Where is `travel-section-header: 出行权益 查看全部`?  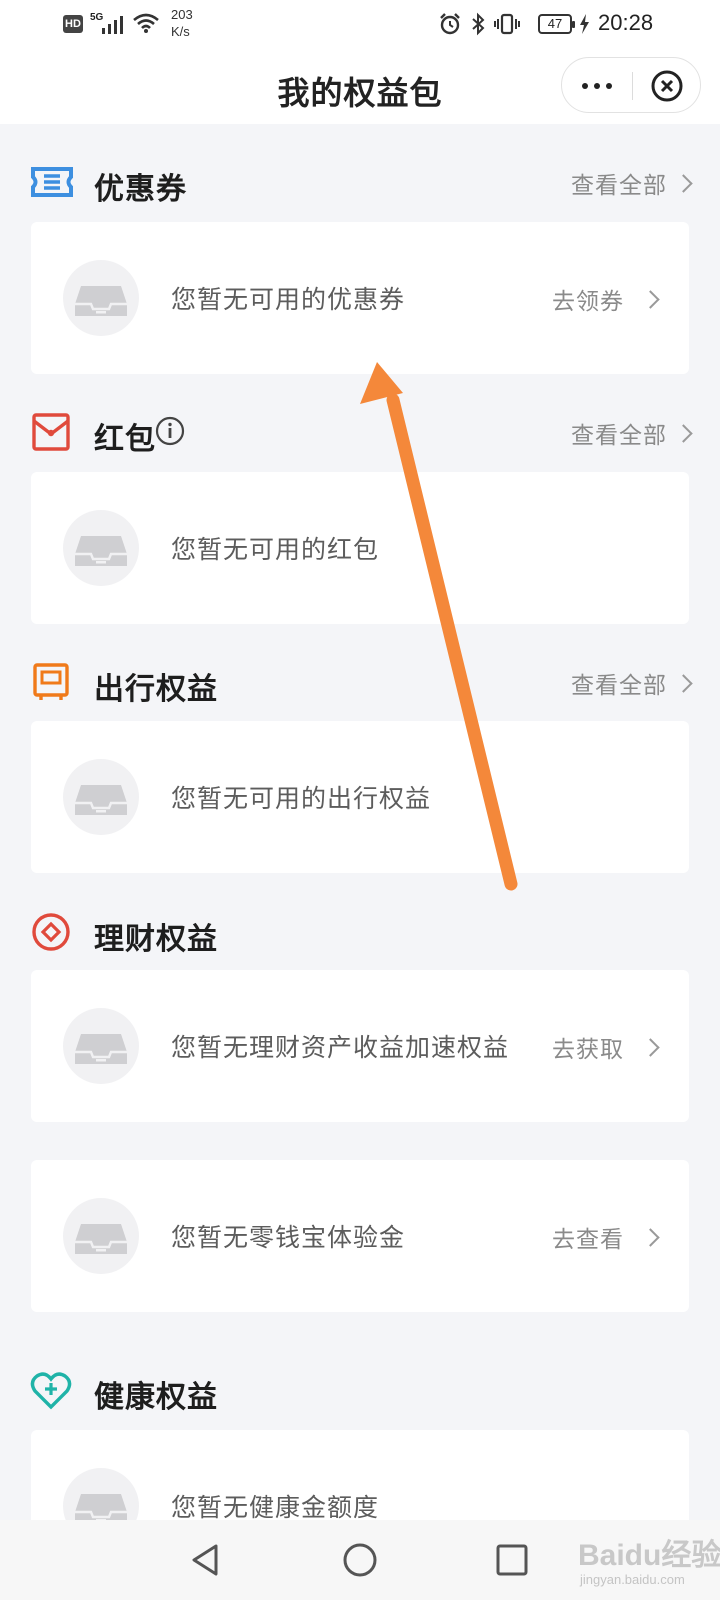
travel-section-header: 出行权益 查看全部 is located at coordinates (361, 683).